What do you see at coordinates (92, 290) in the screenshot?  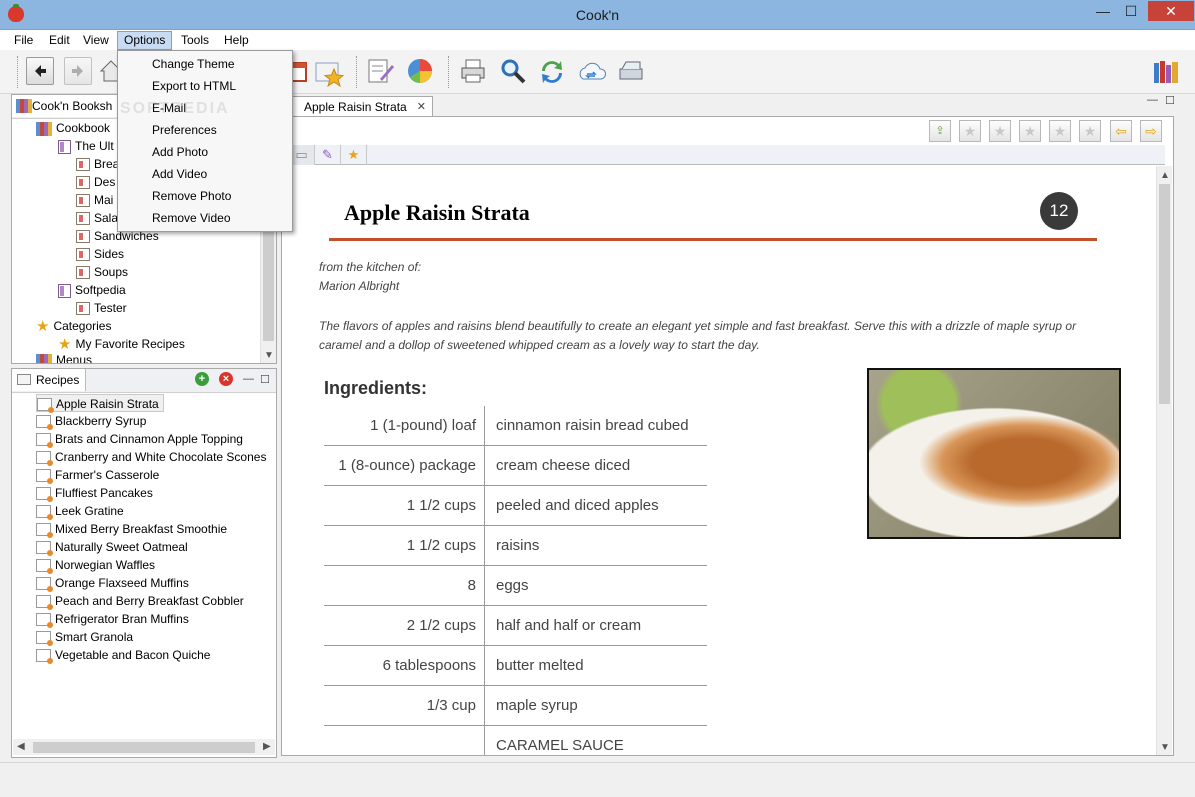 I see `tree-item-softpedia: Softpedia` at bounding box center [92, 290].